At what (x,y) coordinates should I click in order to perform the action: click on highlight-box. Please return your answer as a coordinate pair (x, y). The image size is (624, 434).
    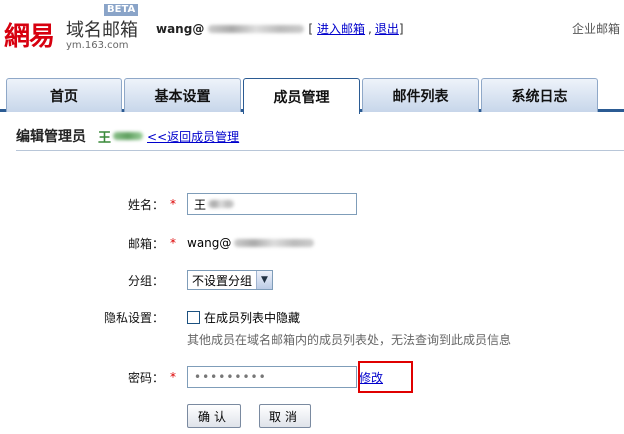
    Looking at the image, I should click on (385, 377).